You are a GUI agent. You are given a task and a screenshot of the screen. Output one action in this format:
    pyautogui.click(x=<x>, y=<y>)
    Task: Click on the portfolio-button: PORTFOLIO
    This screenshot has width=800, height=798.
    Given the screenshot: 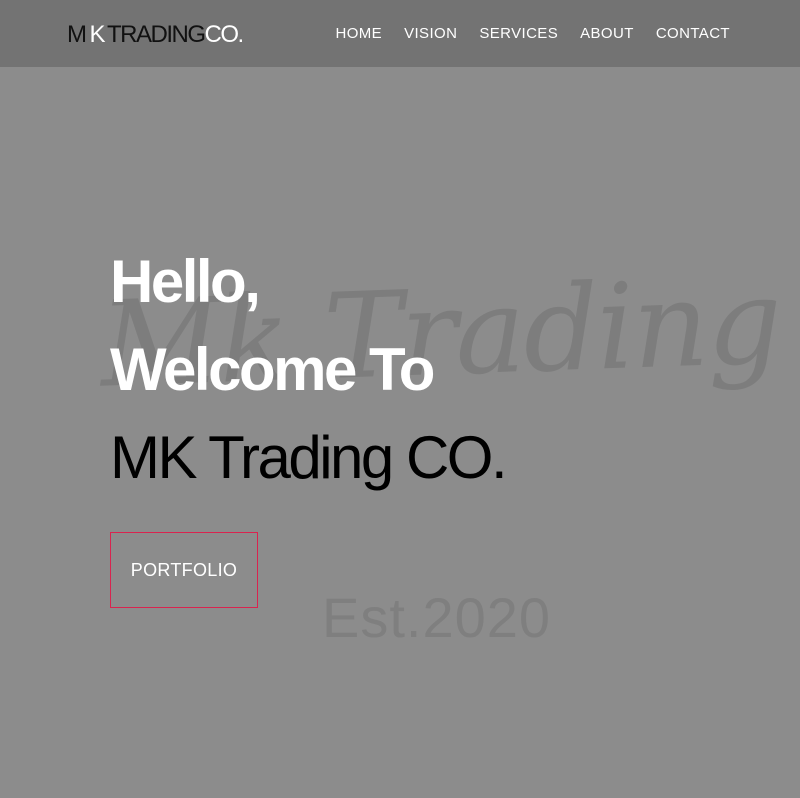 What is the action you would take?
    pyautogui.click(x=184, y=570)
    